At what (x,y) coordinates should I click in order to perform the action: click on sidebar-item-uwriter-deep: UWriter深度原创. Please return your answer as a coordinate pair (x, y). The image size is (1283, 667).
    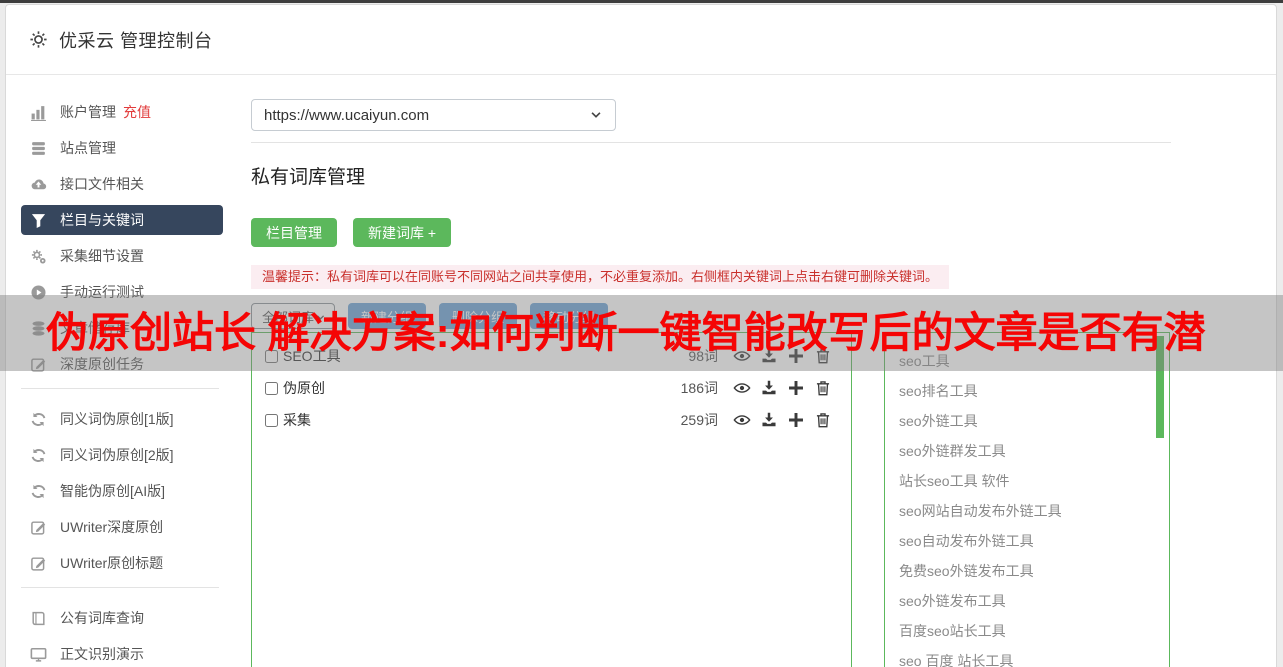
    Looking at the image, I should click on (122, 527).